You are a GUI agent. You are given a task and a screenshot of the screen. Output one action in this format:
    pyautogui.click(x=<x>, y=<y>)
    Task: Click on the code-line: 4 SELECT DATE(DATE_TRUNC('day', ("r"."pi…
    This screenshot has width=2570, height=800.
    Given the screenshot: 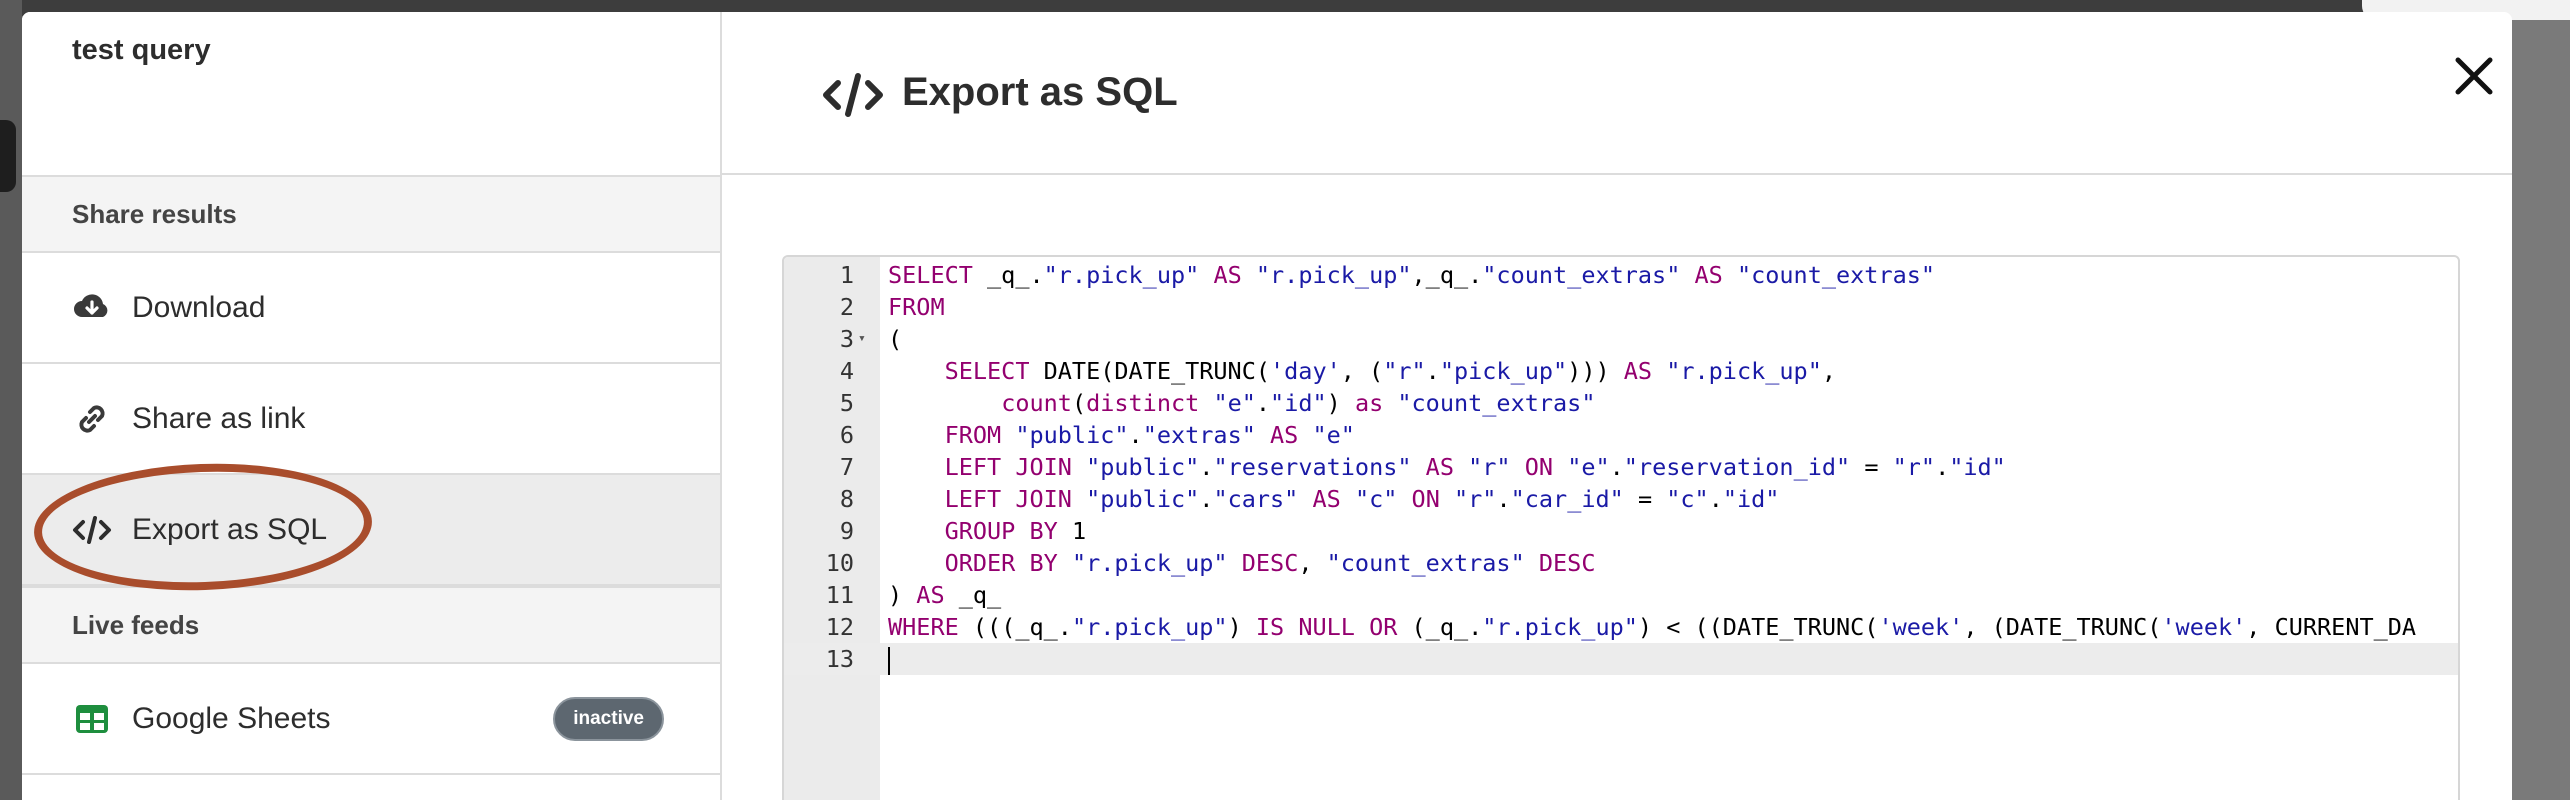 What is the action you would take?
    pyautogui.click(x=1621, y=371)
    